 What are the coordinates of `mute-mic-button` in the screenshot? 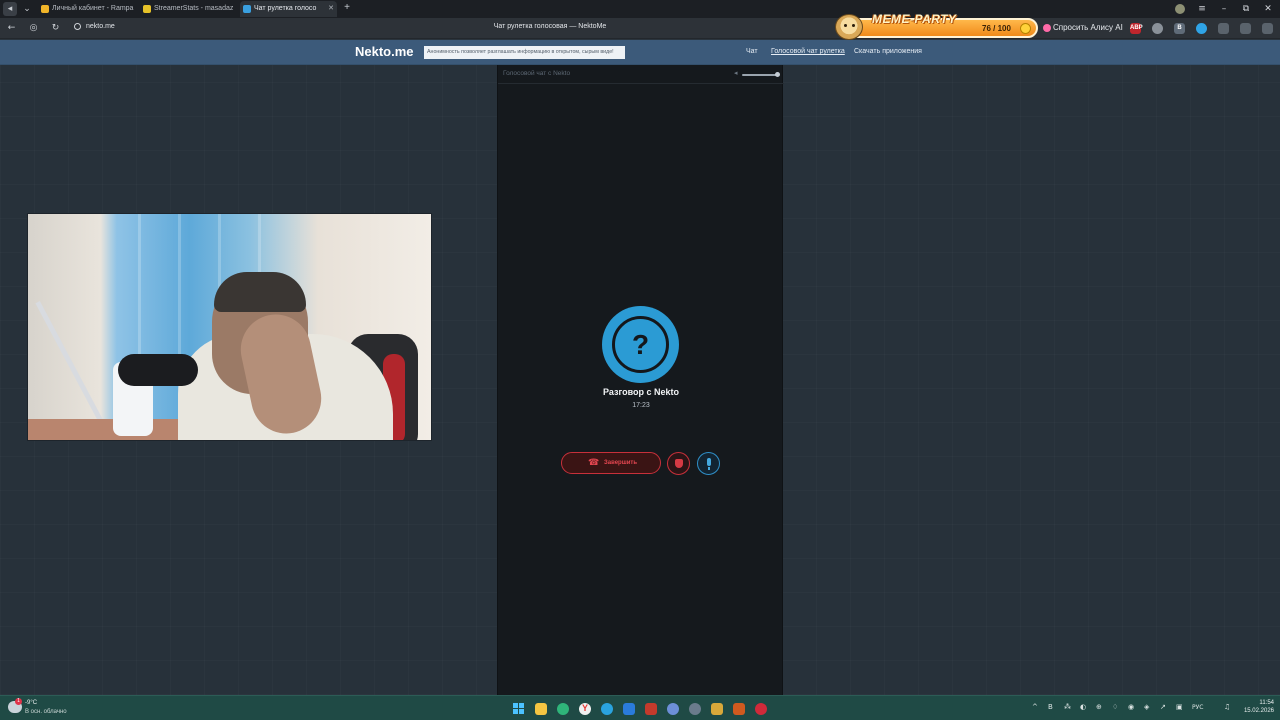 It's located at (708, 463).